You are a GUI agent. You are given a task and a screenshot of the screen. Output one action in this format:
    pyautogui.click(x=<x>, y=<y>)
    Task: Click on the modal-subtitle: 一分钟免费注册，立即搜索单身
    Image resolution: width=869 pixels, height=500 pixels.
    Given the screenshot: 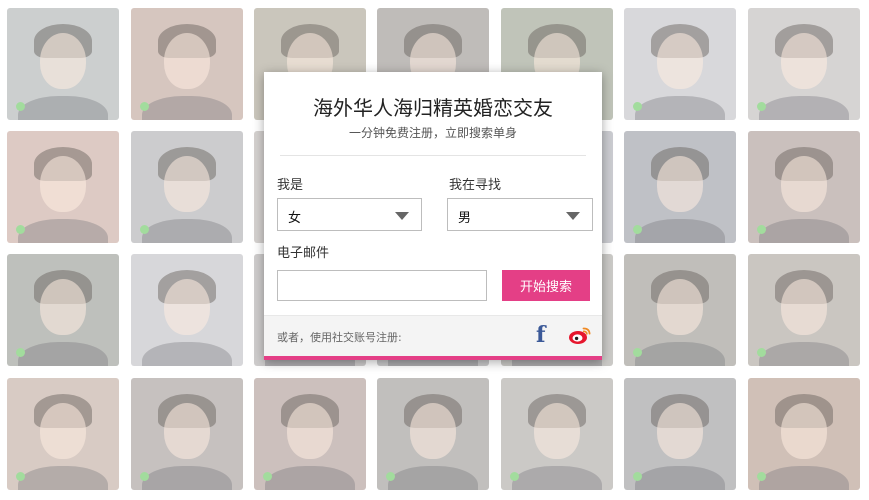 What is the action you would take?
    pyautogui.click(x=432, y=133)
    